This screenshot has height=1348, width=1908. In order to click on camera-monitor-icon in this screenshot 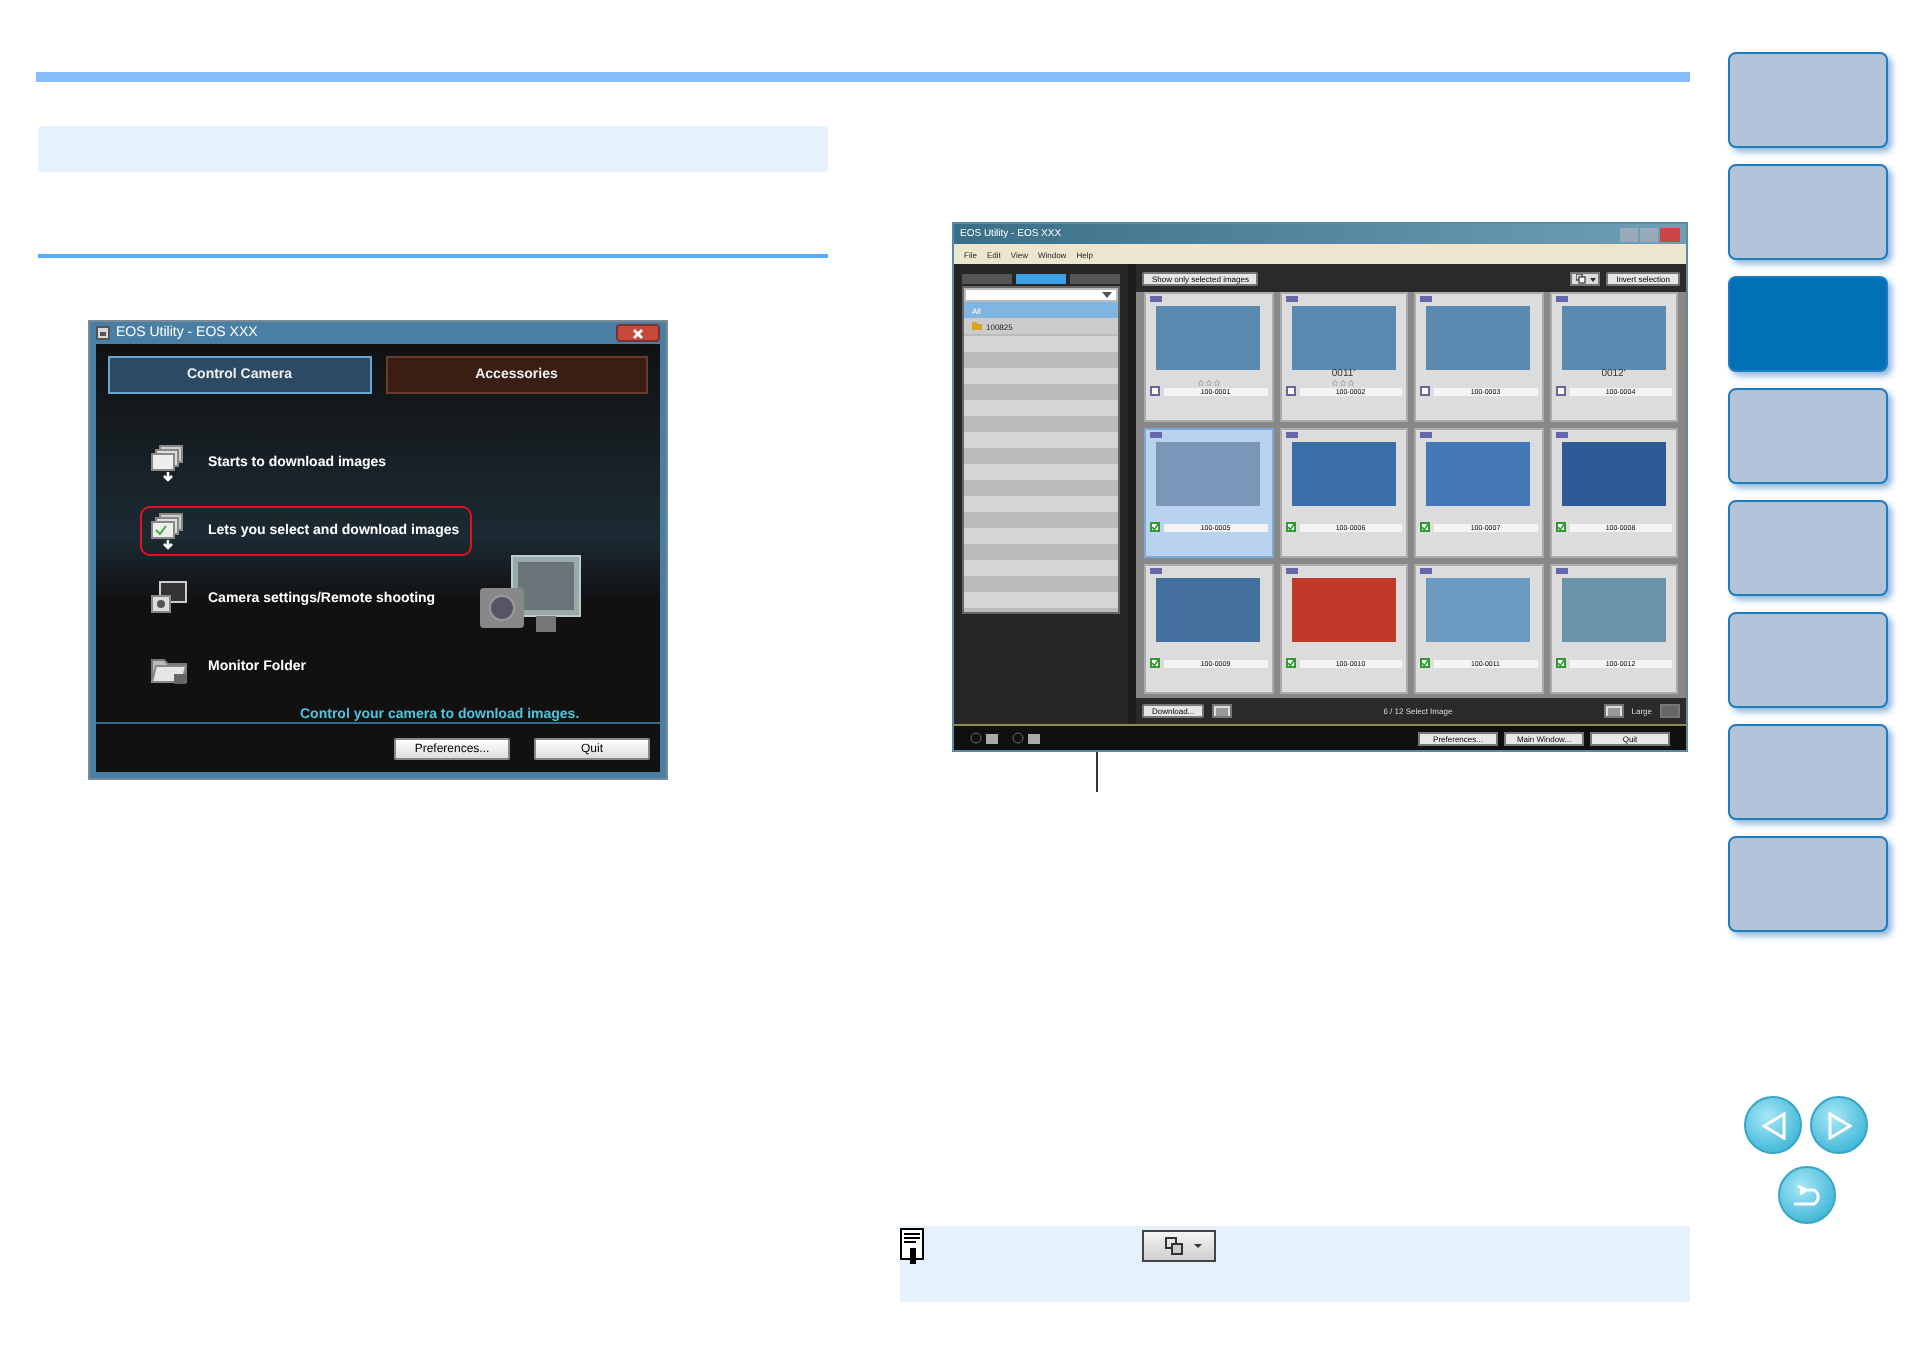, I will do `click(169, 599)`.